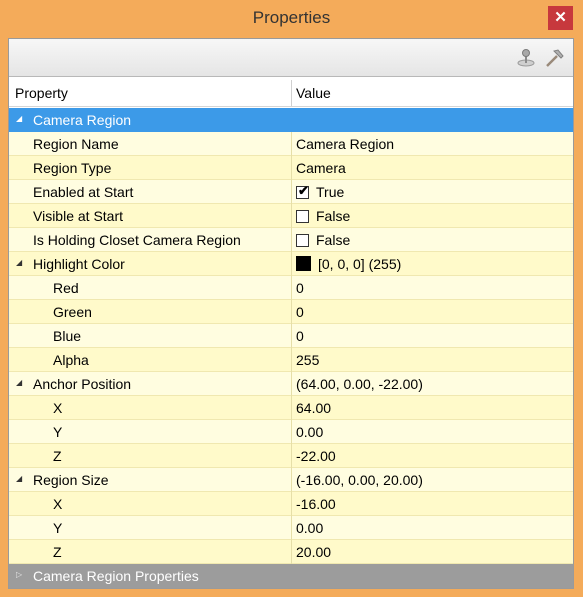  I want to click on property-row: Region Type Camera, so click(291, 168).